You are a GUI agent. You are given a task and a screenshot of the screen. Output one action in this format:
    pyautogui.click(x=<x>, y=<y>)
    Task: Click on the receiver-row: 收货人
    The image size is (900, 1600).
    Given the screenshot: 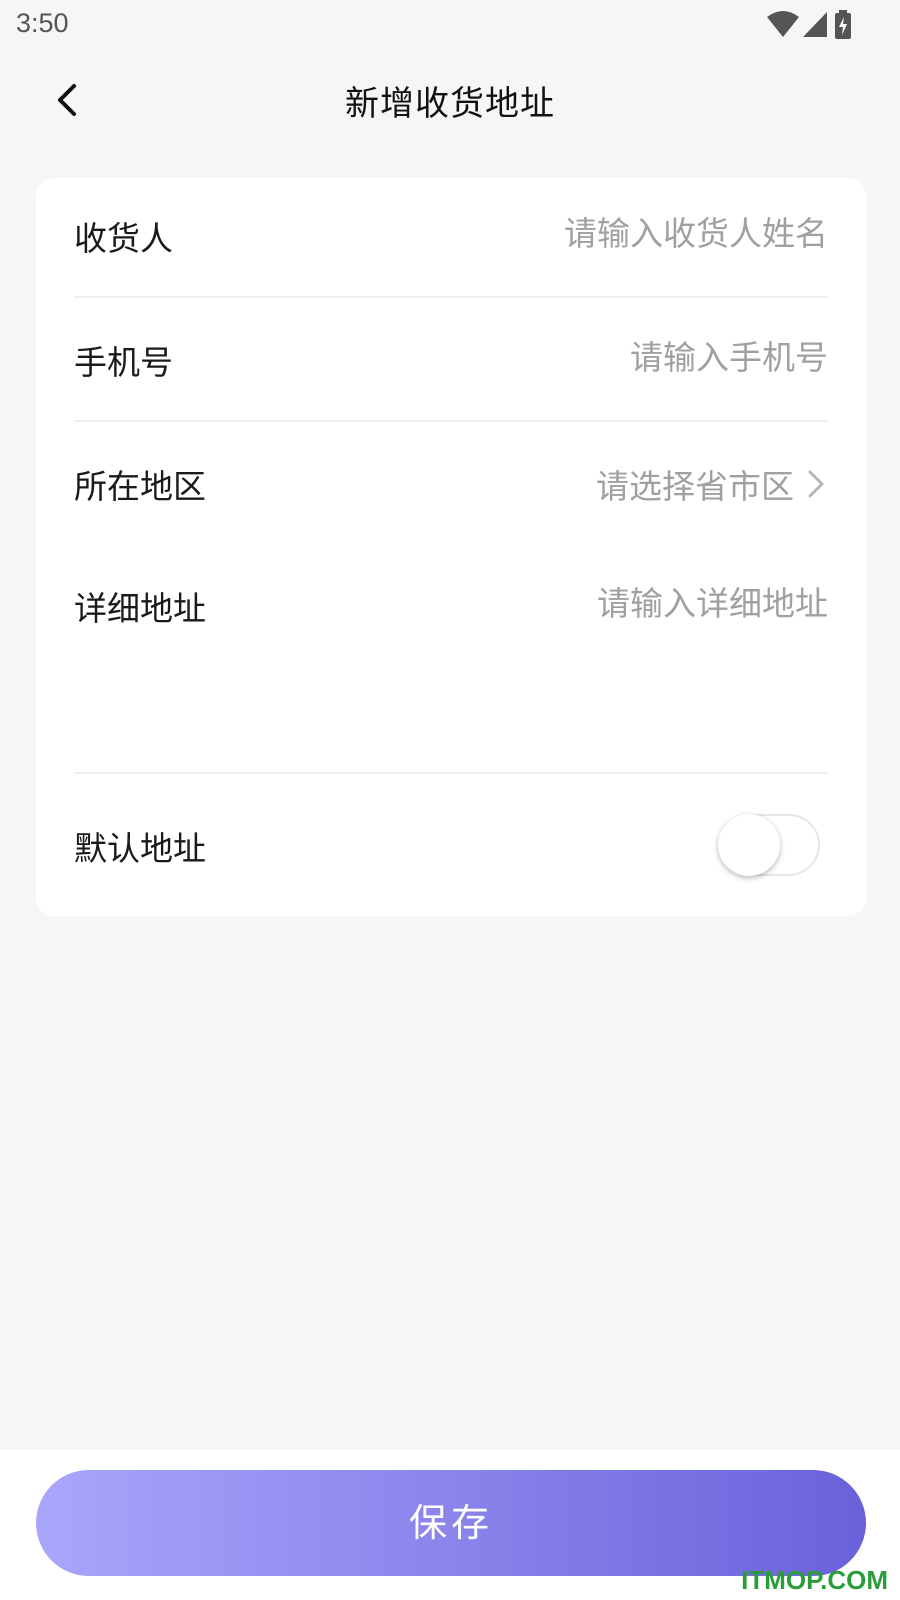 What is the action you would take?
    pyautogui.click(x=451, y=235)
    